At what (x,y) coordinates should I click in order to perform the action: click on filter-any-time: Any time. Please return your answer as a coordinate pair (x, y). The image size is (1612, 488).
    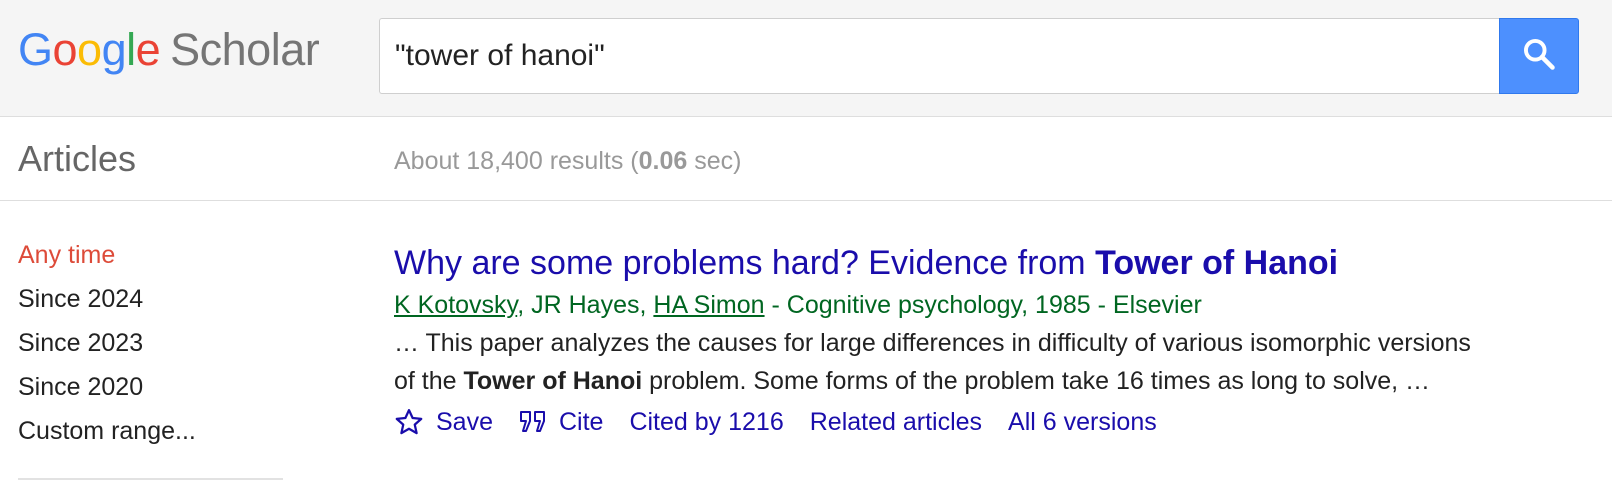
    Looking at the image, I should click on (150, 262).